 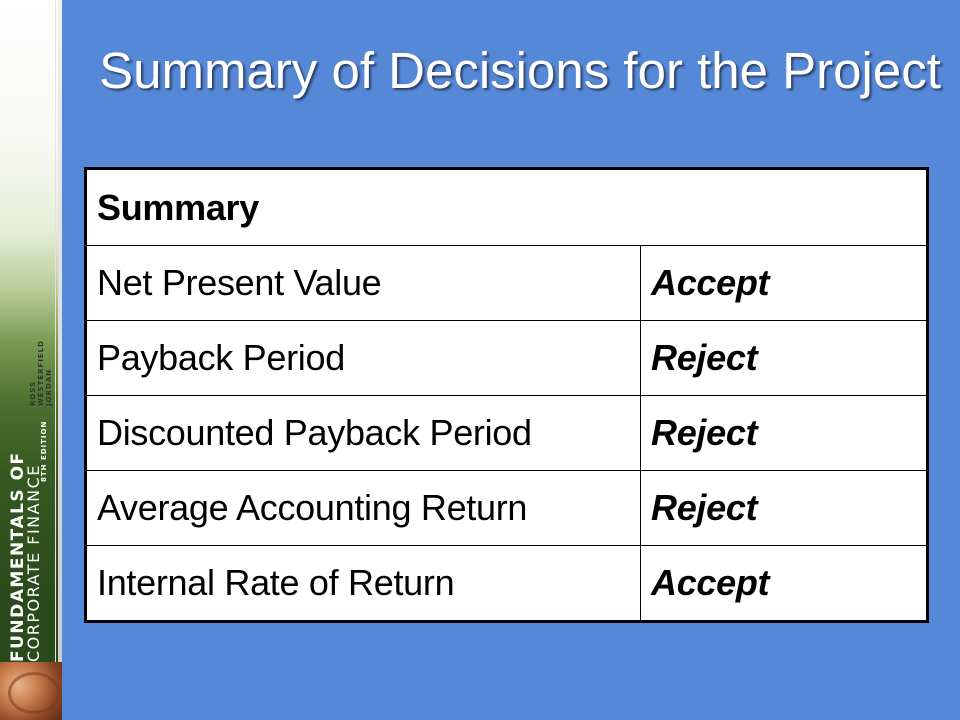 I want to click on criterion-cell: Discounted Payback Period, so click(x=363, y=433).